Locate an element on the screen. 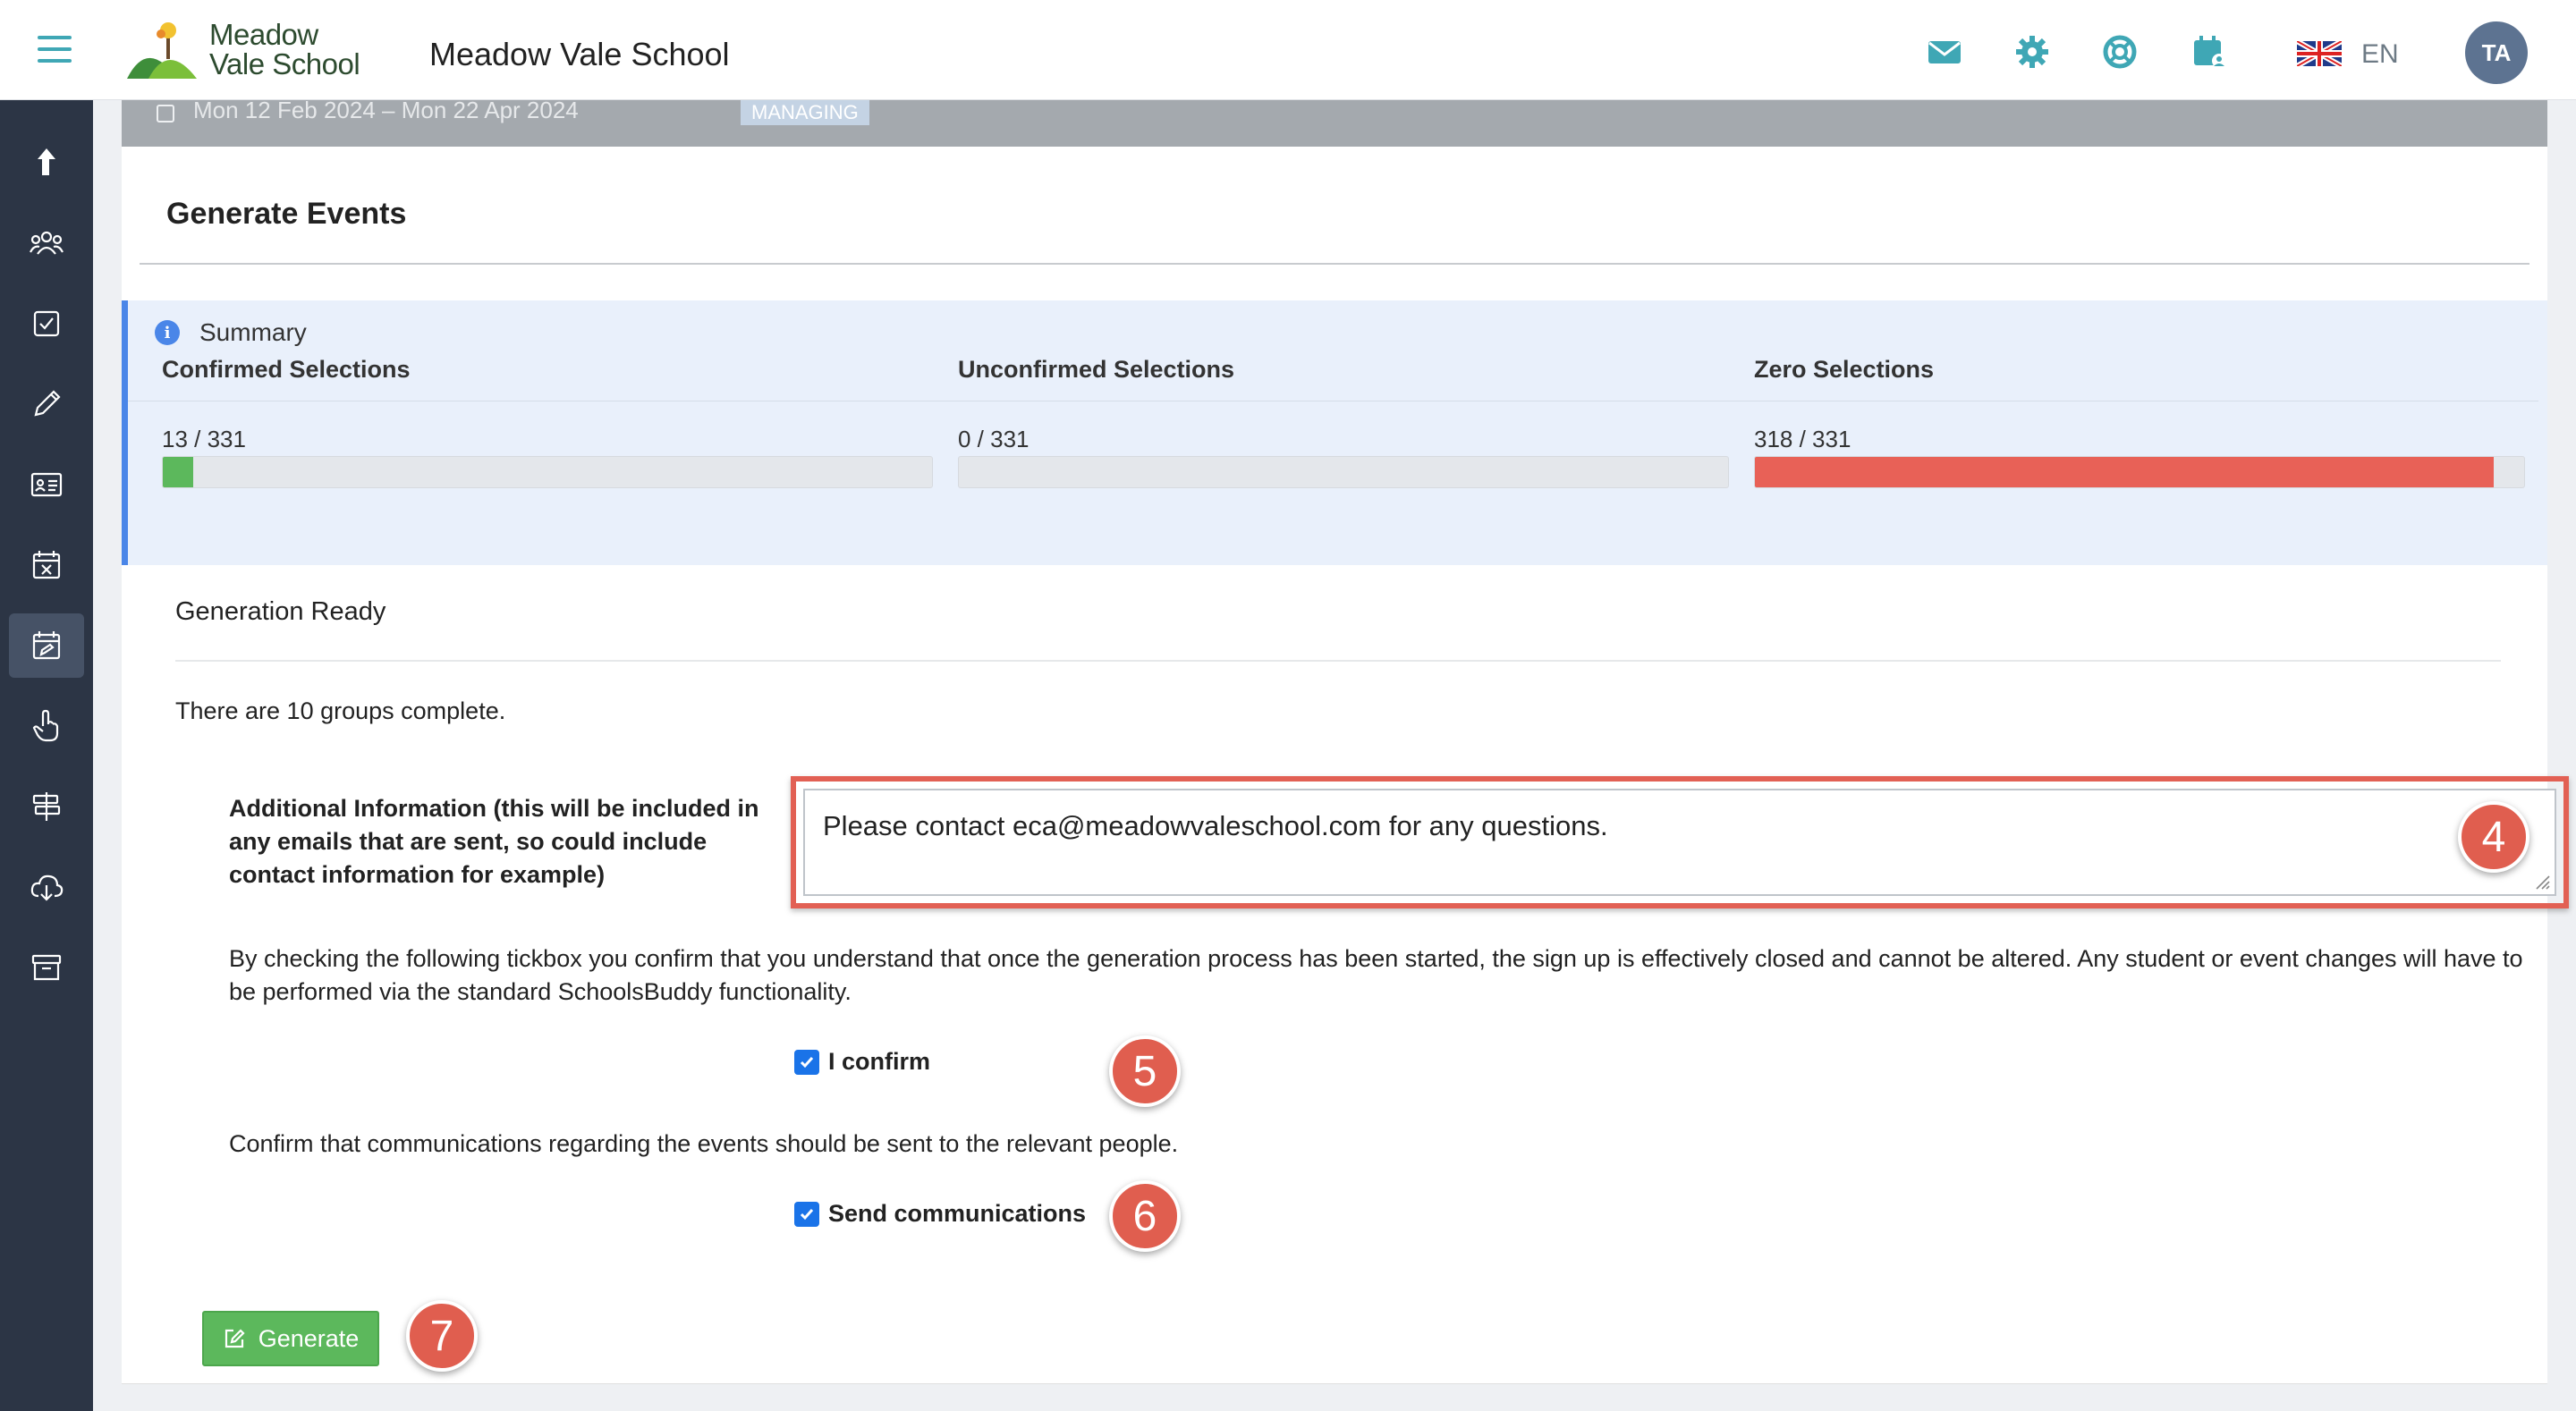 This screenshot has height=1411, width=2576. confirm-checkbox is located at coordinates (806, 1062).